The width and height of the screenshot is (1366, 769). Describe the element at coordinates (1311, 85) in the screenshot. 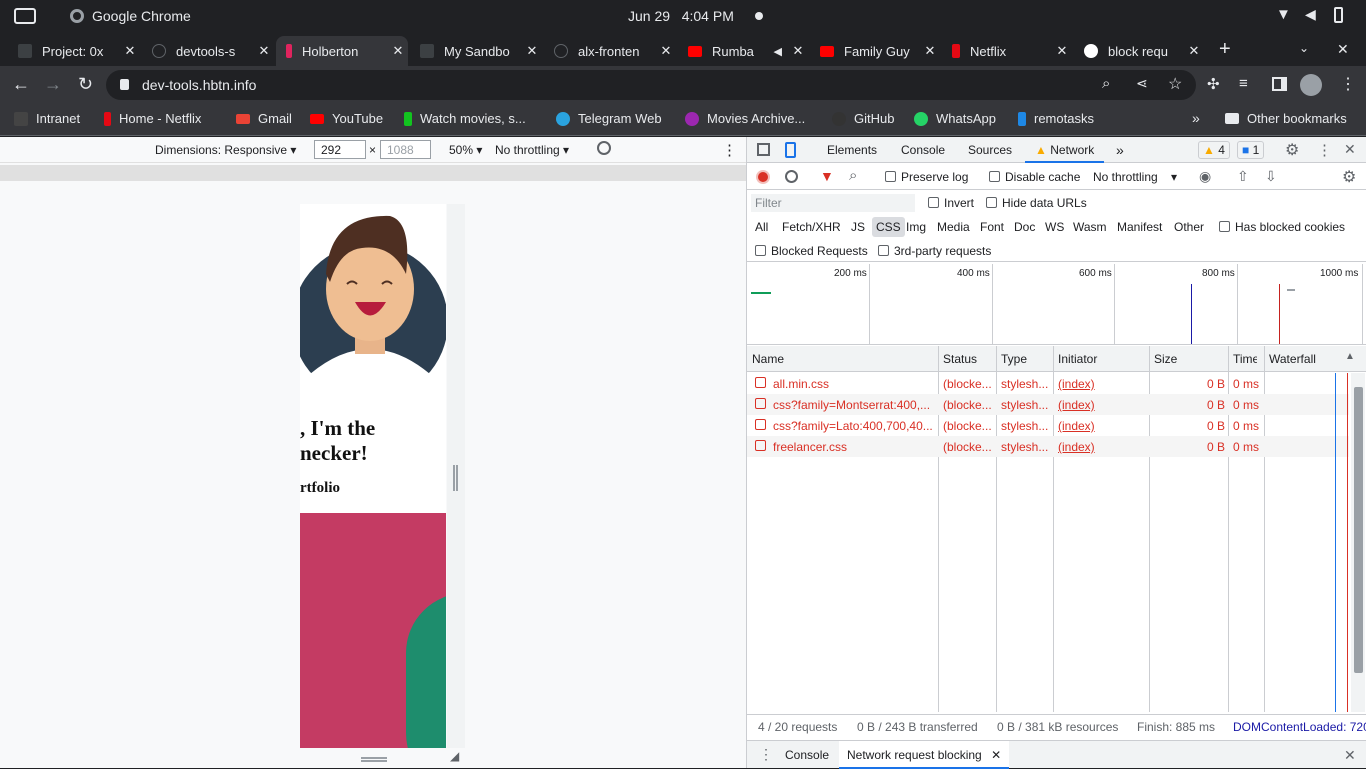

I see `profile-avatar` at that location.